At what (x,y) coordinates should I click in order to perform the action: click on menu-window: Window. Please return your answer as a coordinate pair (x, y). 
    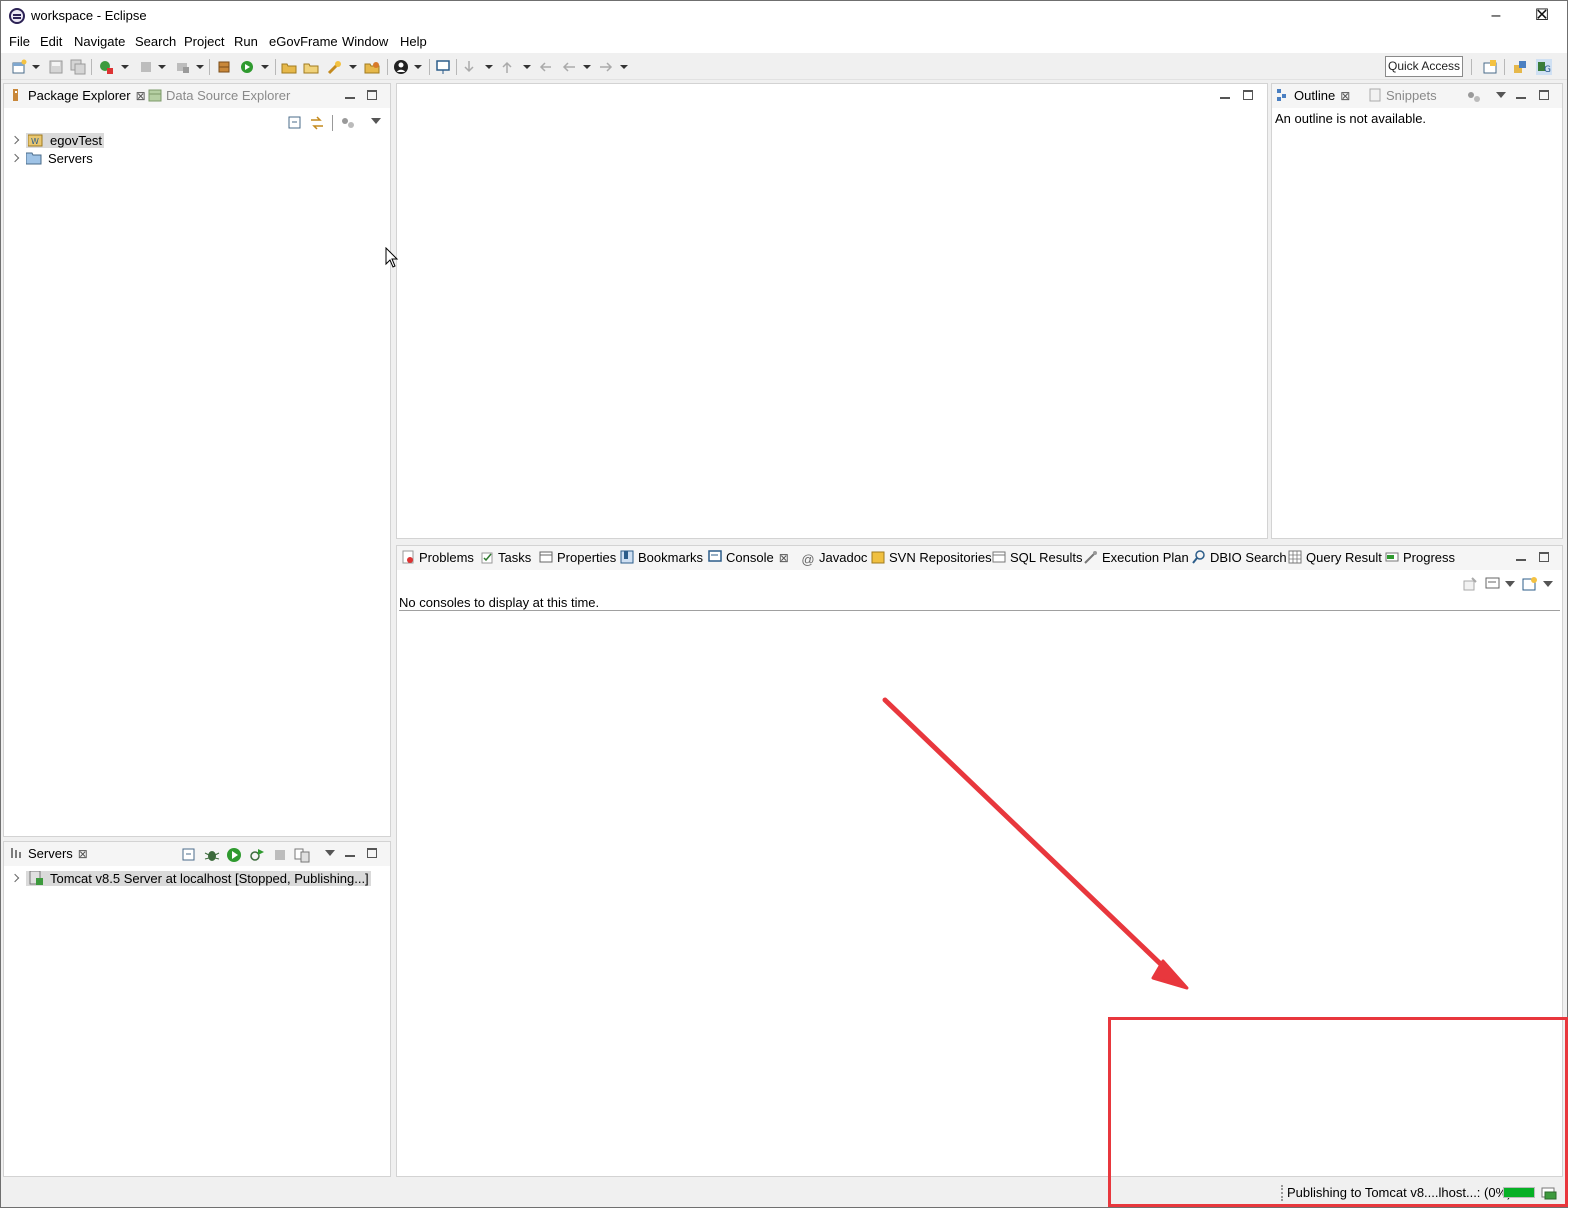
    Looking at the image, I should click on (365, 41).